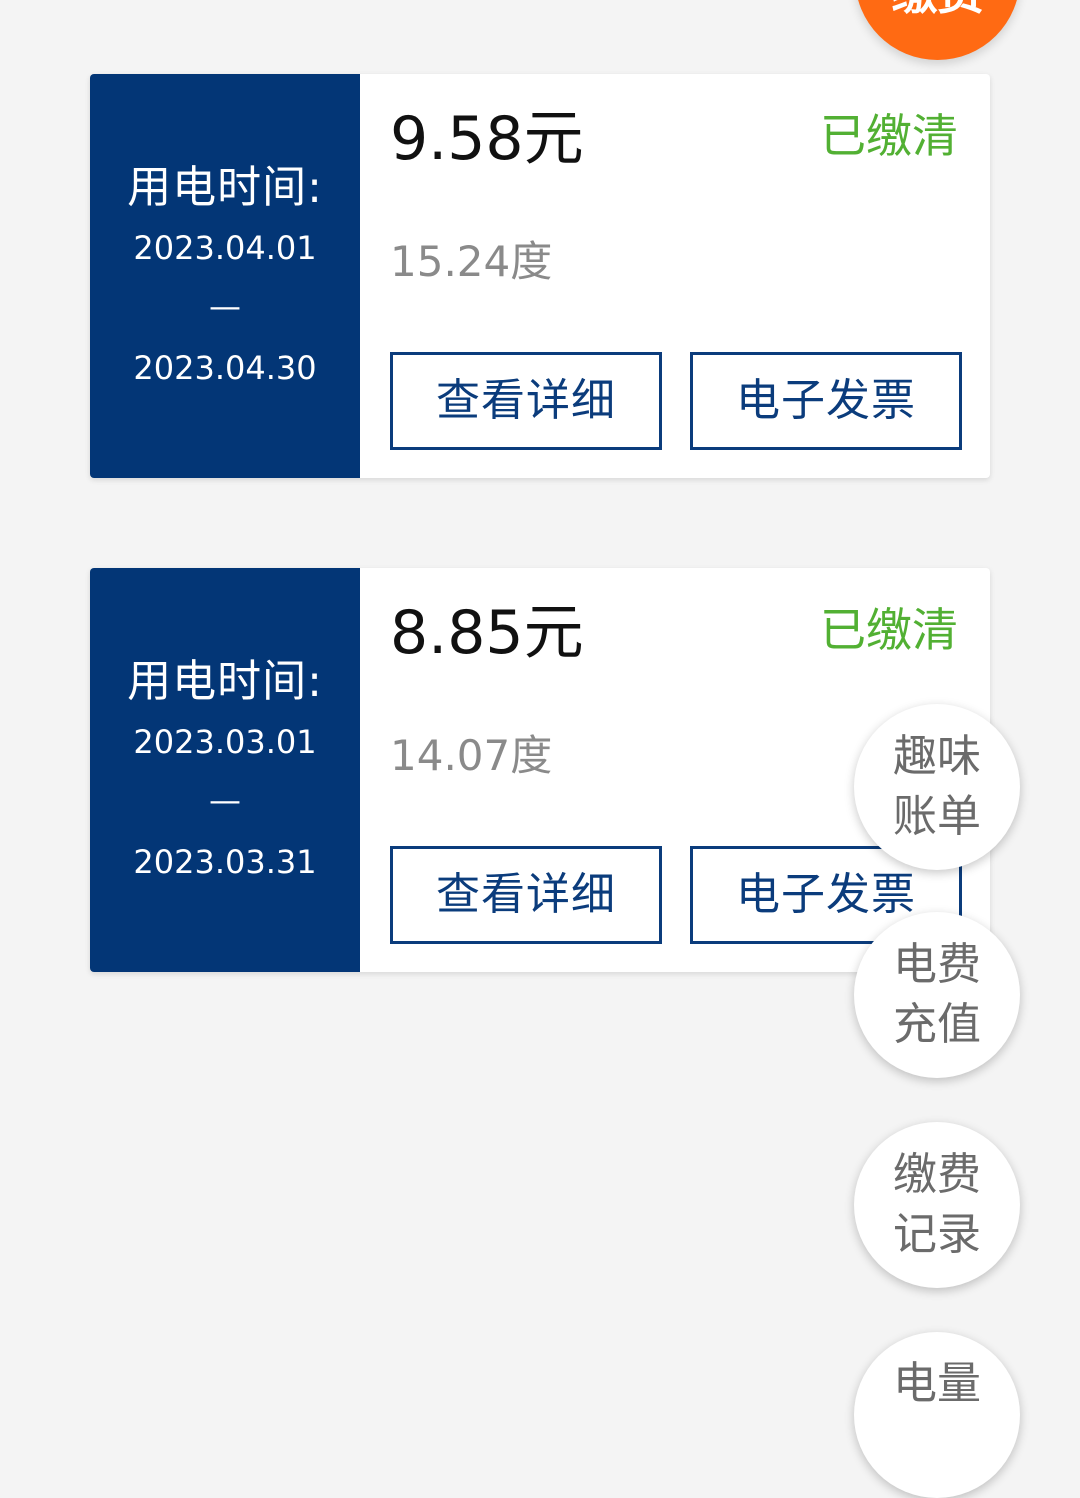 The width and height of the screenshot is (1080, 1498). What do you see at coordinates (937, 787) in the screenshot?
I see `fun-bill-fab-button: 趣味 账单` at bounding box center [937, 787].